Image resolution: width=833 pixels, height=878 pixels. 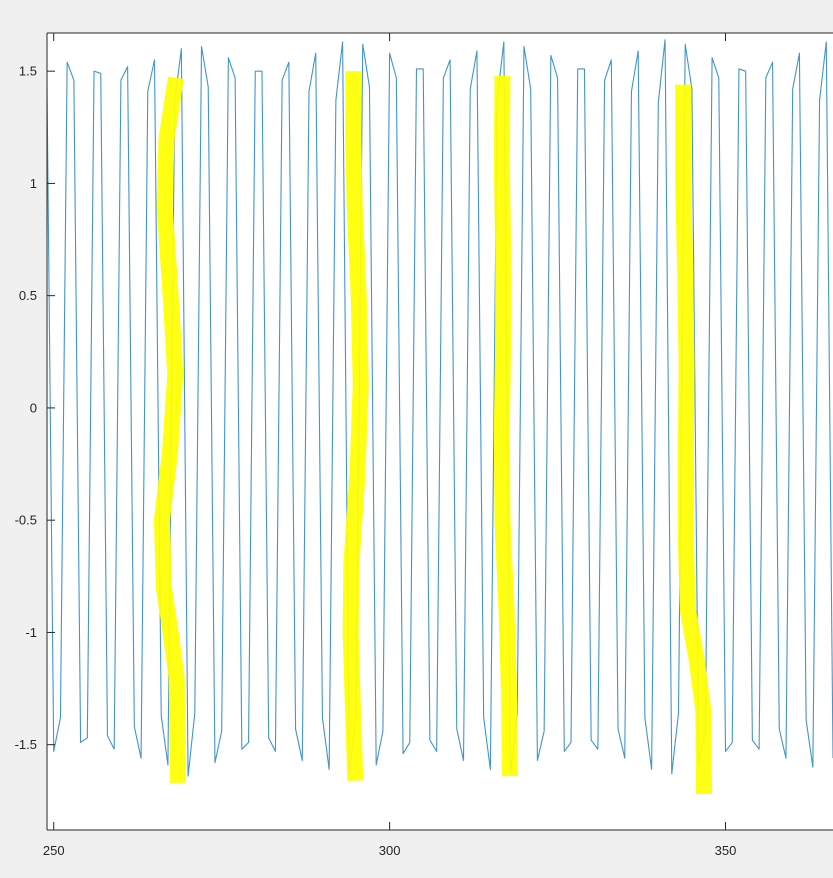 What do you see at coordinates (33, 407) in the screenshot?
I see `y-tick-label: 0` at bounding box center [33, 407].